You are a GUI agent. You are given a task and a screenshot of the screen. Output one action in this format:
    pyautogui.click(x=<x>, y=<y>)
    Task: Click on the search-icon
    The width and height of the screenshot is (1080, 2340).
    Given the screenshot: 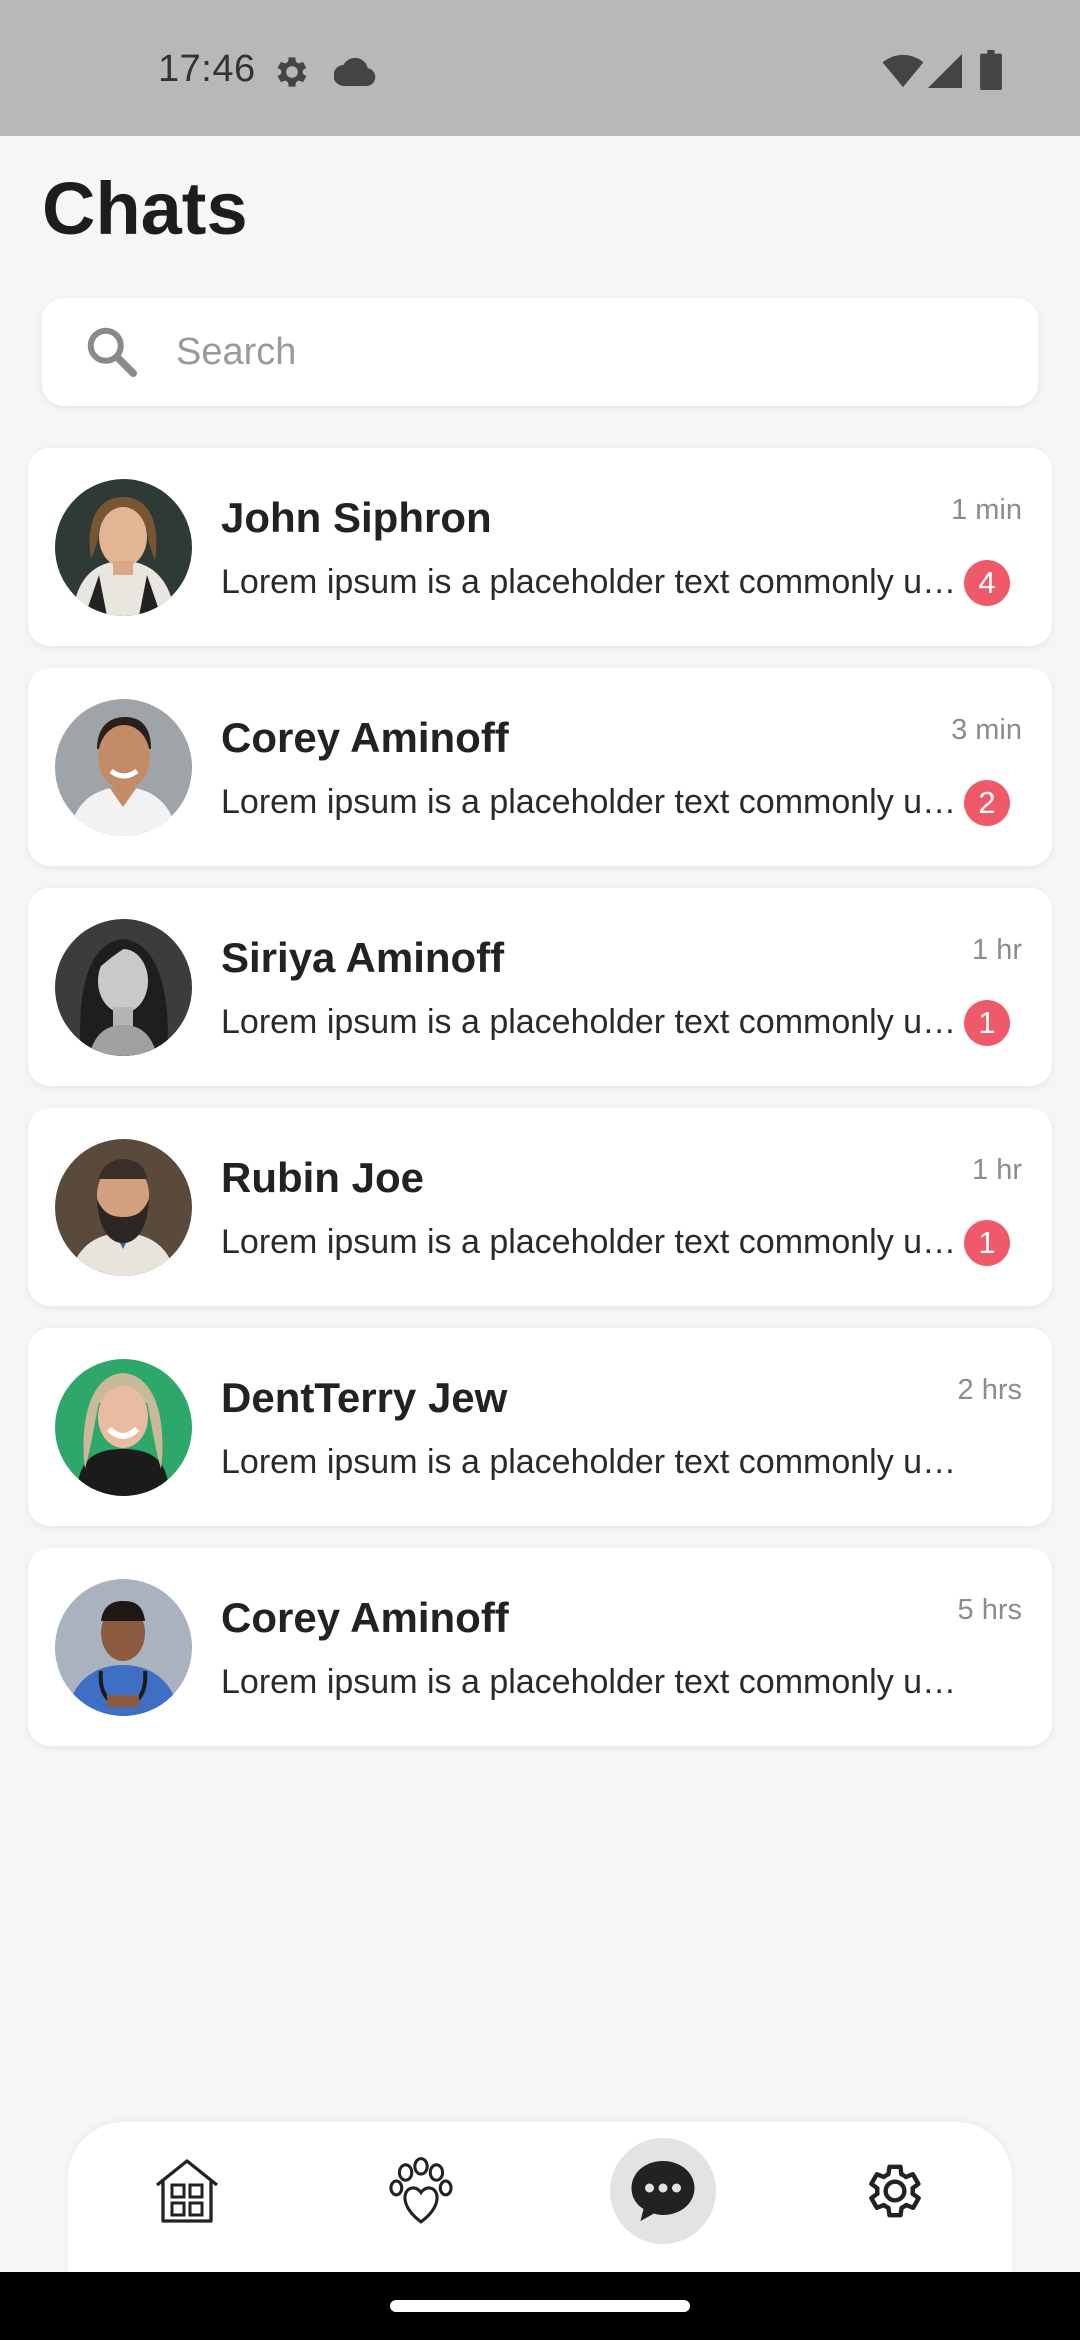 What is the action you would take?
    pyautogui.click(x=112, y=352)
    